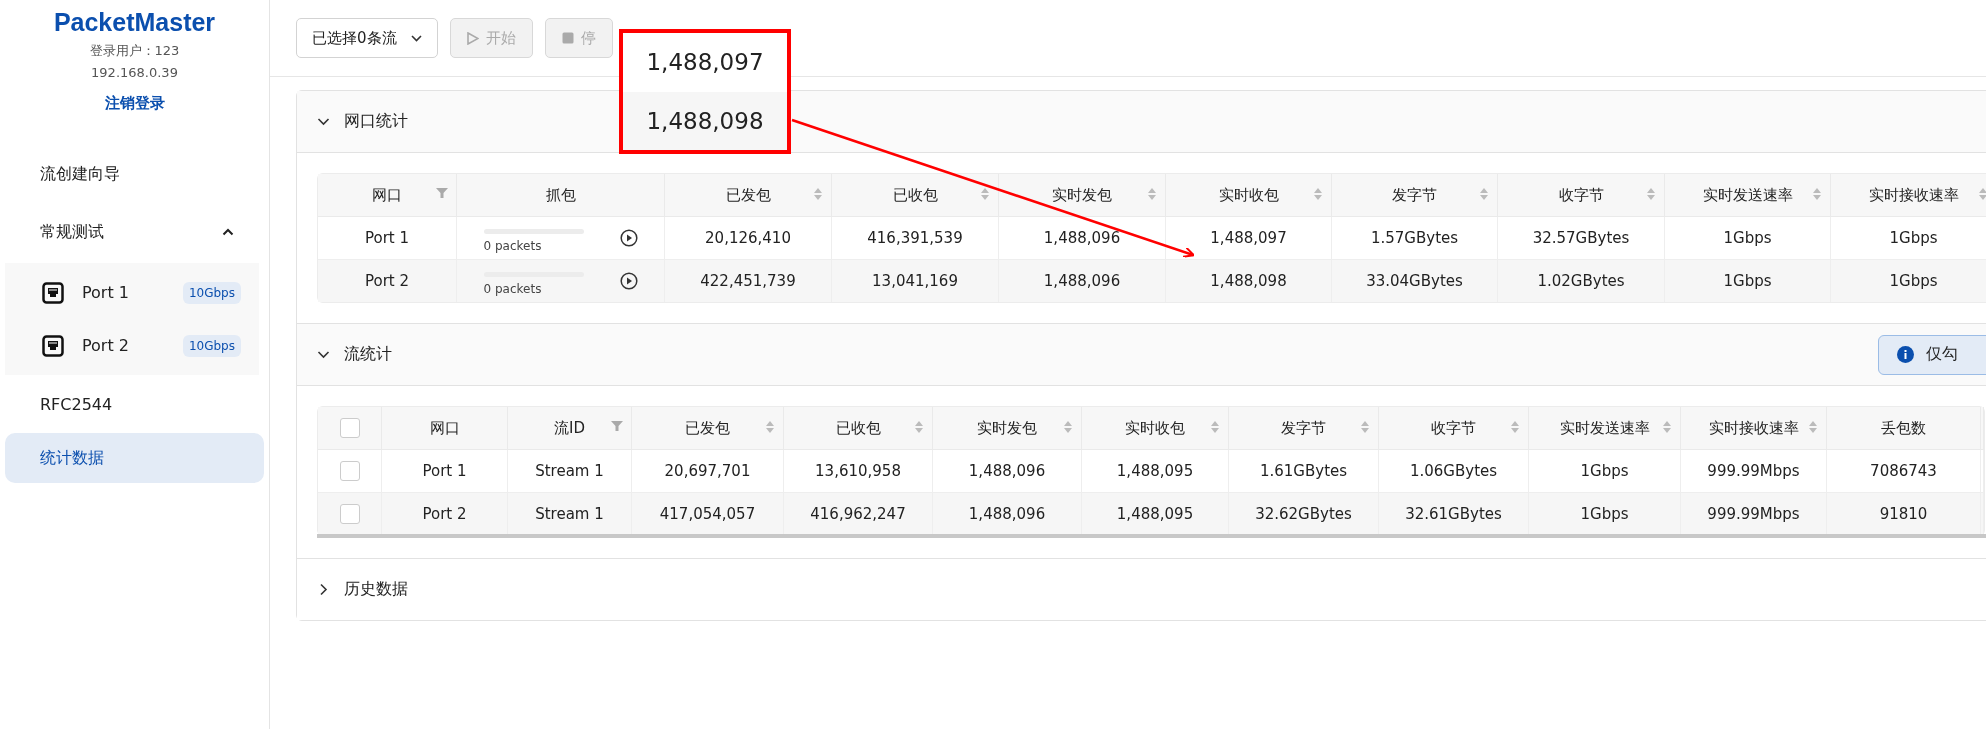  What do you see at coordinates (748, 281) in the screenshot?
I see `table-cell: 422,451,739` at bounding box center [748, 281].